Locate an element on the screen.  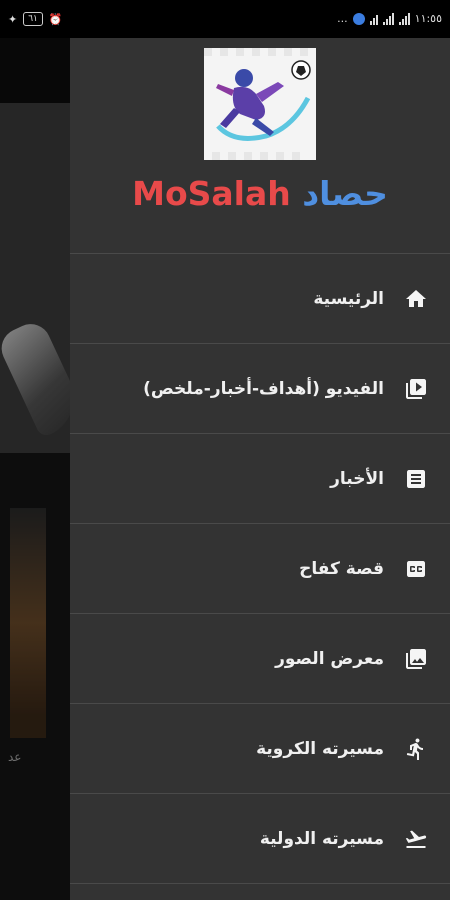
battery-indicator: ٦١ is located at coordinates (33, 19).